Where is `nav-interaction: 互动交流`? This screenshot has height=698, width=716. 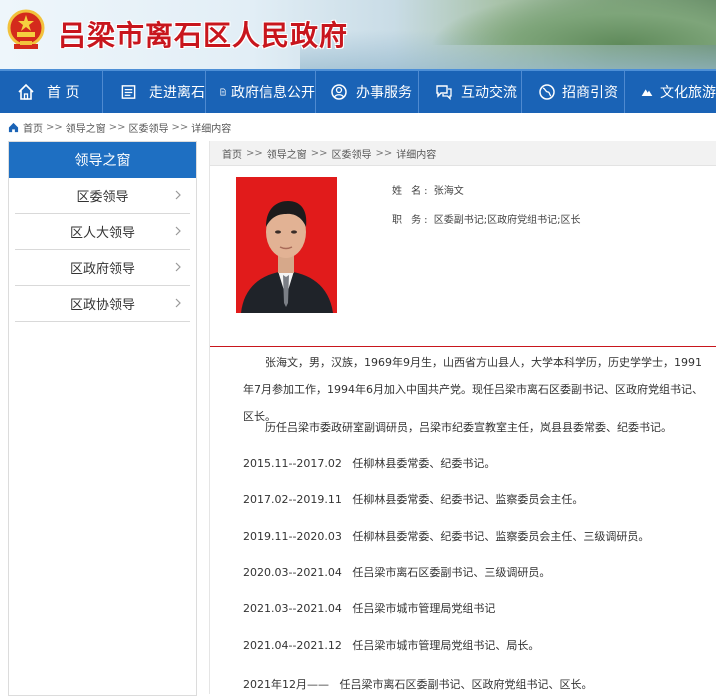
nav-interaction: 互动交流 is located at coordinates (470, 92).